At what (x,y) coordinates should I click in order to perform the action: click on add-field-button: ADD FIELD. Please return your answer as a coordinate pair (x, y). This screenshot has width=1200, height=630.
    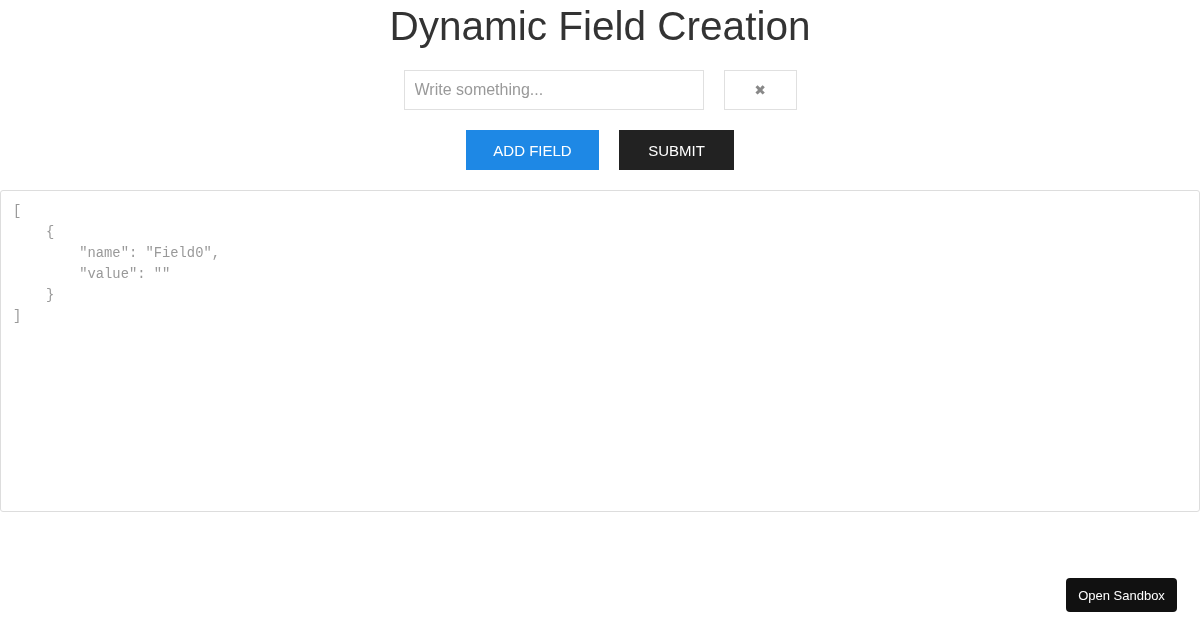
    Looking at the image, I should click on (532, 150).